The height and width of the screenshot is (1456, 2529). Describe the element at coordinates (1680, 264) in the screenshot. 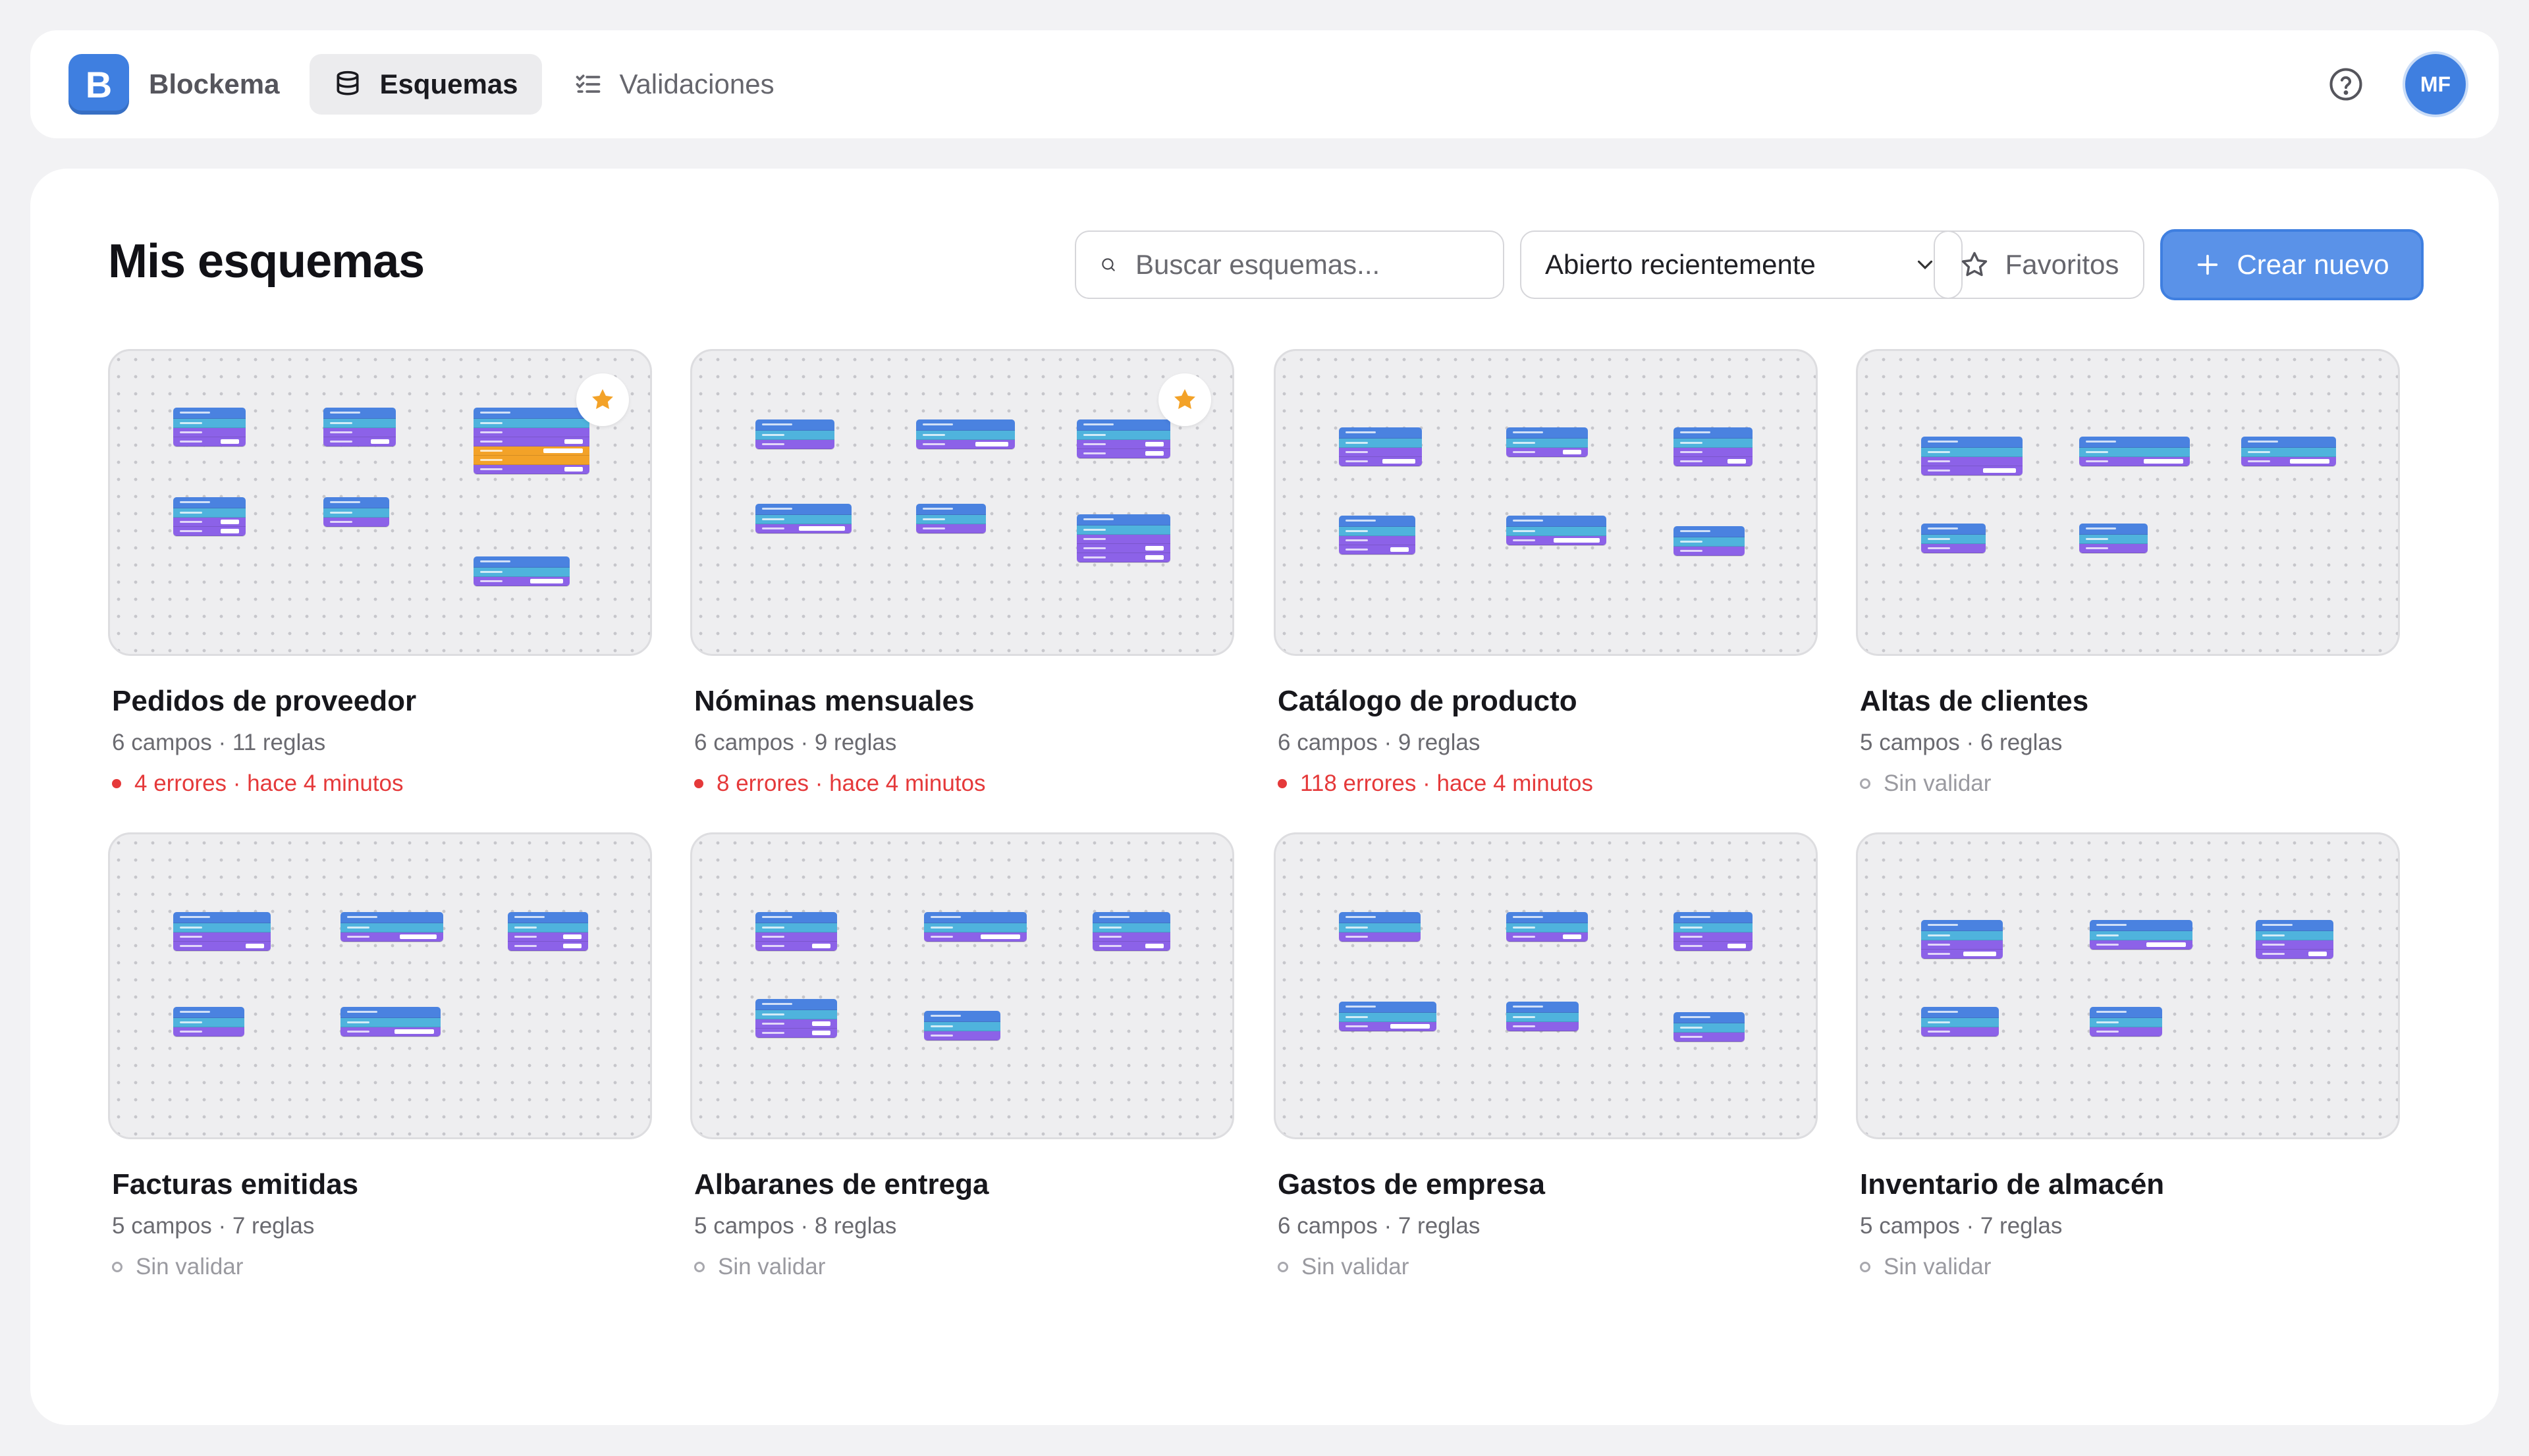

I see `sort-selected-value: Abierto recientemente` at that location.